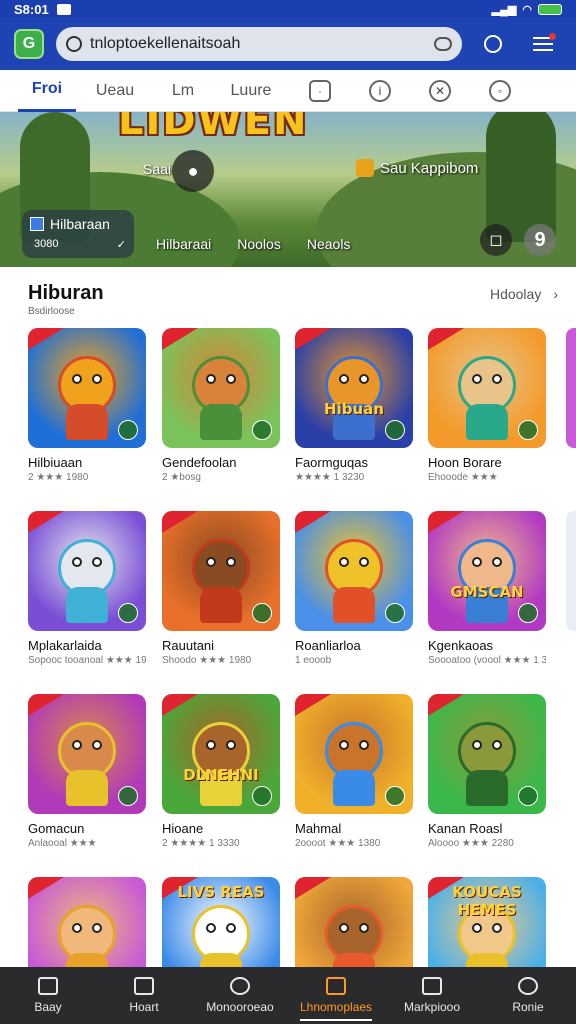  I want to click on hero-window-button: ◻, so click(496, 240).